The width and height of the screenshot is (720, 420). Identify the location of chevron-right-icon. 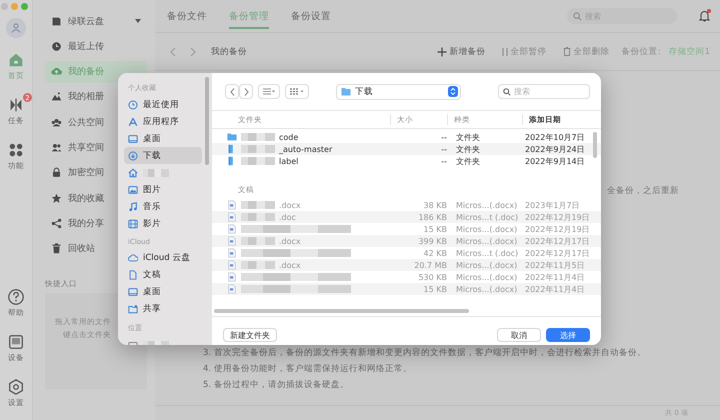
(246, 92).